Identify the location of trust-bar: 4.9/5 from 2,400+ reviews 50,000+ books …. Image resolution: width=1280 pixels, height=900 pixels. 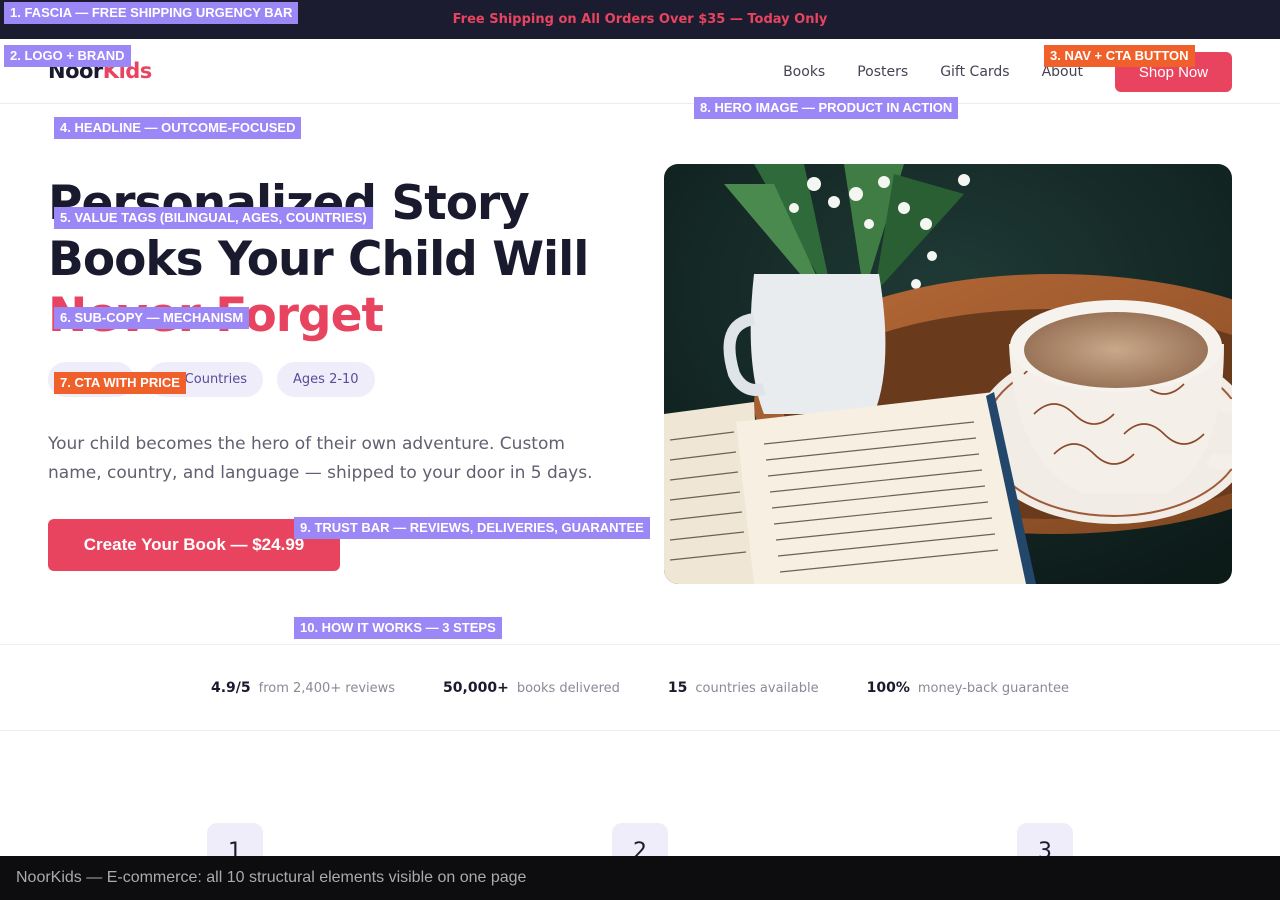
(640, 687).